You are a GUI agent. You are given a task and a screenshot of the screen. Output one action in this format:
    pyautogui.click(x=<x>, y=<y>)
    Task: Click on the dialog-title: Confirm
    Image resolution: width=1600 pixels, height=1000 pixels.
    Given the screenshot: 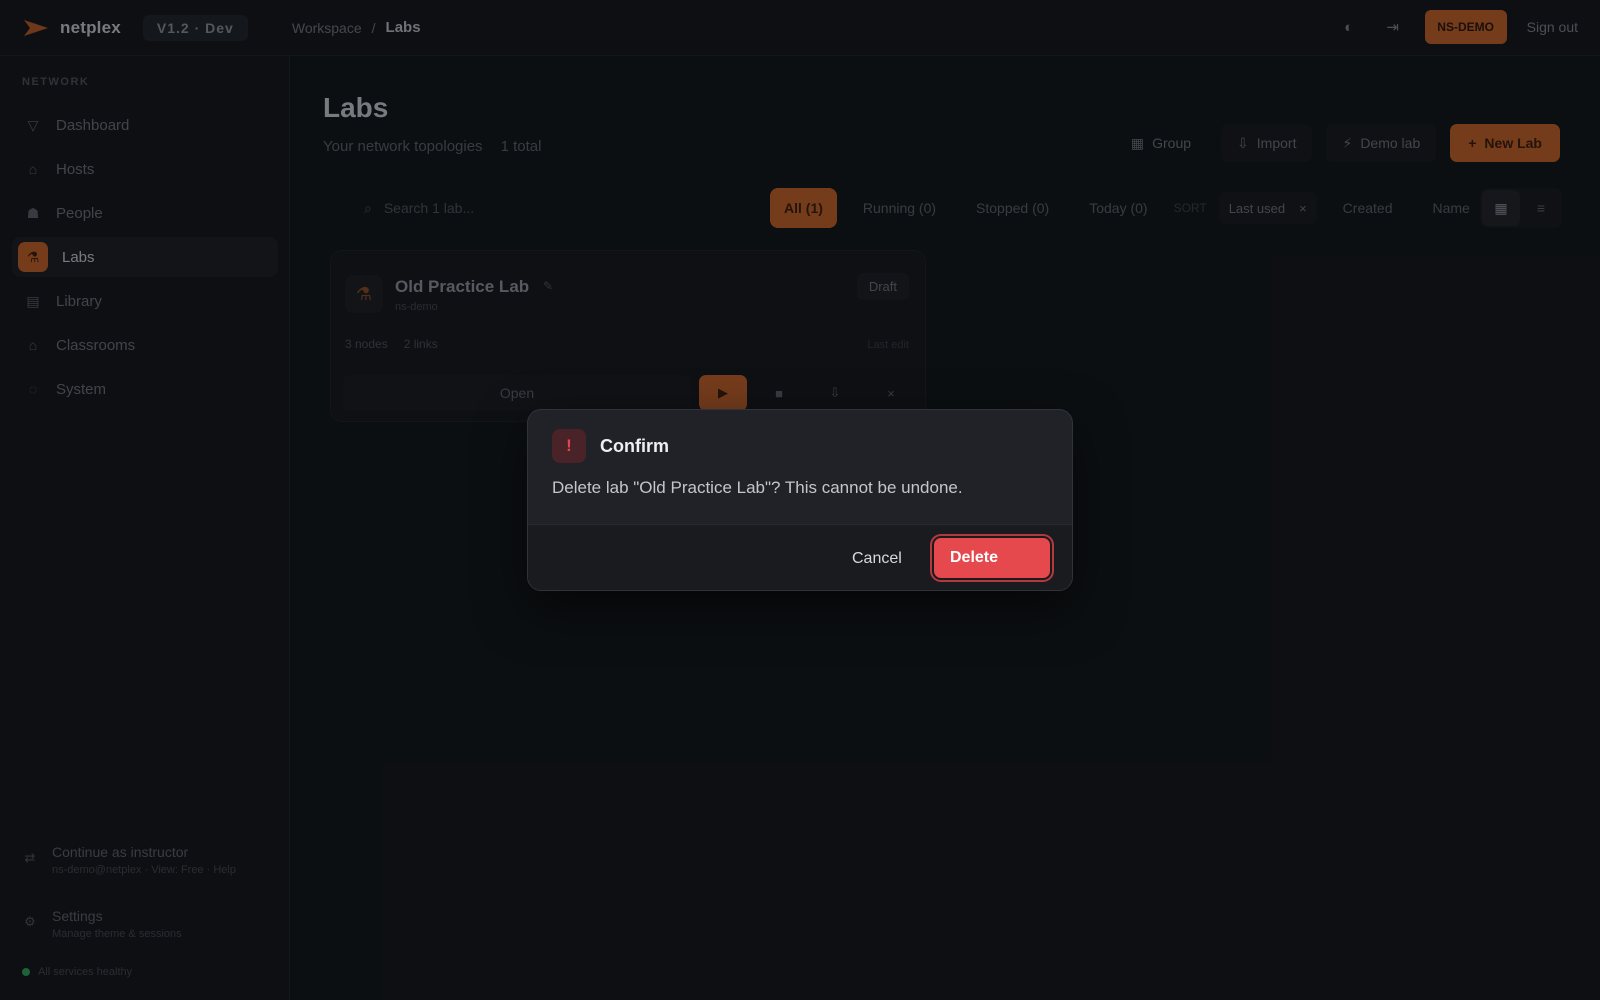 What is the action you would take?
    pyautogui.click(x=634, y=445)
    